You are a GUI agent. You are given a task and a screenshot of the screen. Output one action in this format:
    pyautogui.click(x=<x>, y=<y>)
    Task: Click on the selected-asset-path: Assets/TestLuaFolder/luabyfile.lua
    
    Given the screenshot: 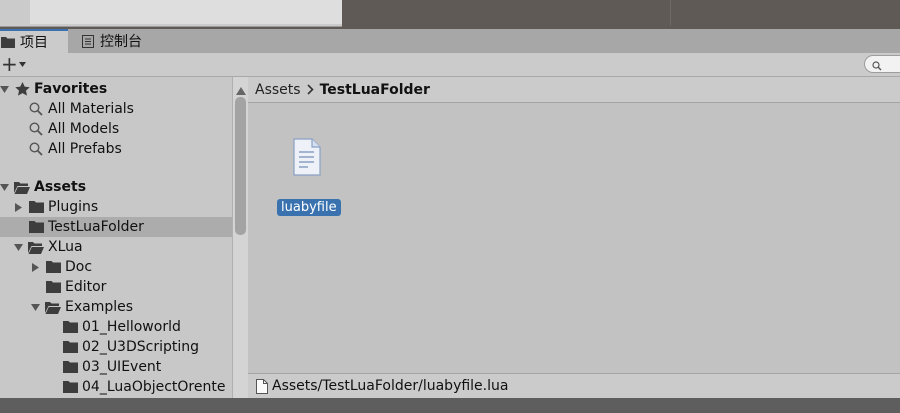 What is the action you would take?
    pyautogui.click(x=390, y=386)
    